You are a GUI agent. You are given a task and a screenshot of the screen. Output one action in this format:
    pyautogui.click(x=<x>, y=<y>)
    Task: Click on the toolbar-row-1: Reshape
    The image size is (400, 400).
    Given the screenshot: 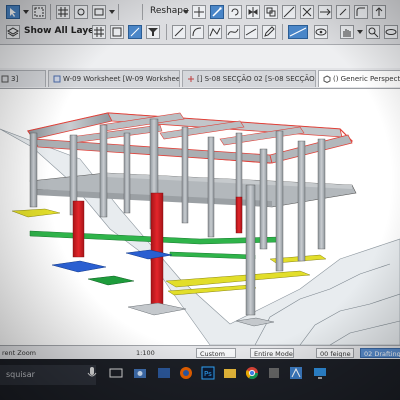 What is the action you would take?
    pyautogui.click(x=200, y=12)
    